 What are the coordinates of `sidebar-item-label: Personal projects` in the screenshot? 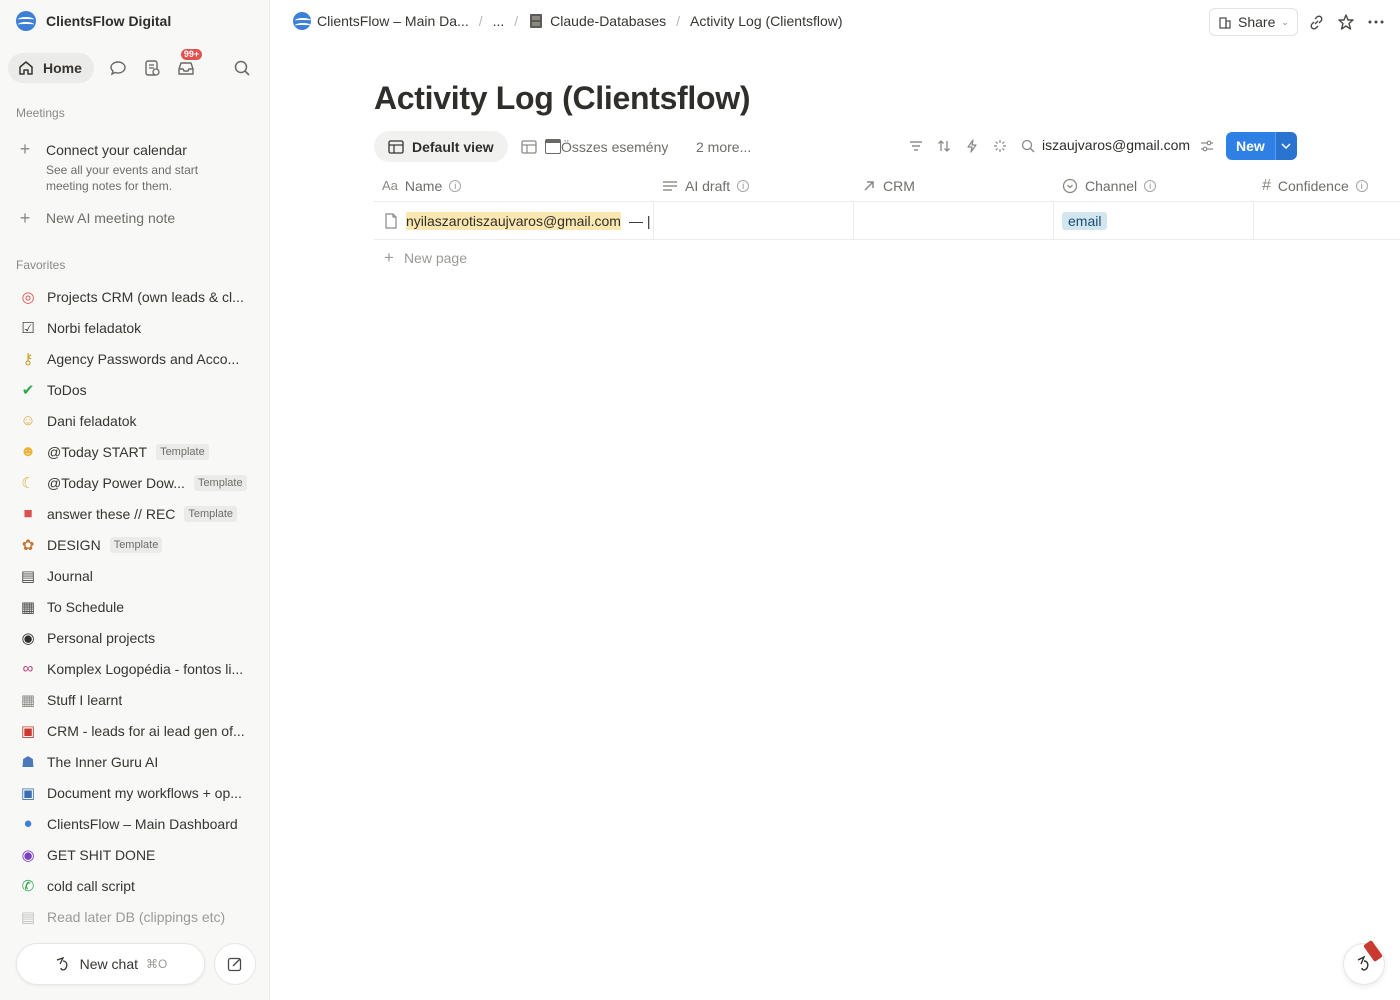 It's located at (101, 637).